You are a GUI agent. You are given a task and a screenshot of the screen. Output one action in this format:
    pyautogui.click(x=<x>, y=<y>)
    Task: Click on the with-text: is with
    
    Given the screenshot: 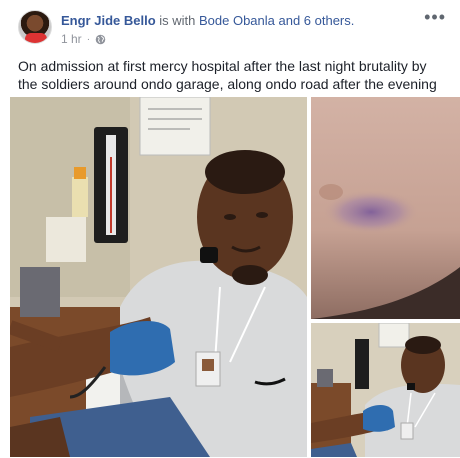 What is the action you would take?
    pyautogui.click(x=177, y=20)
    